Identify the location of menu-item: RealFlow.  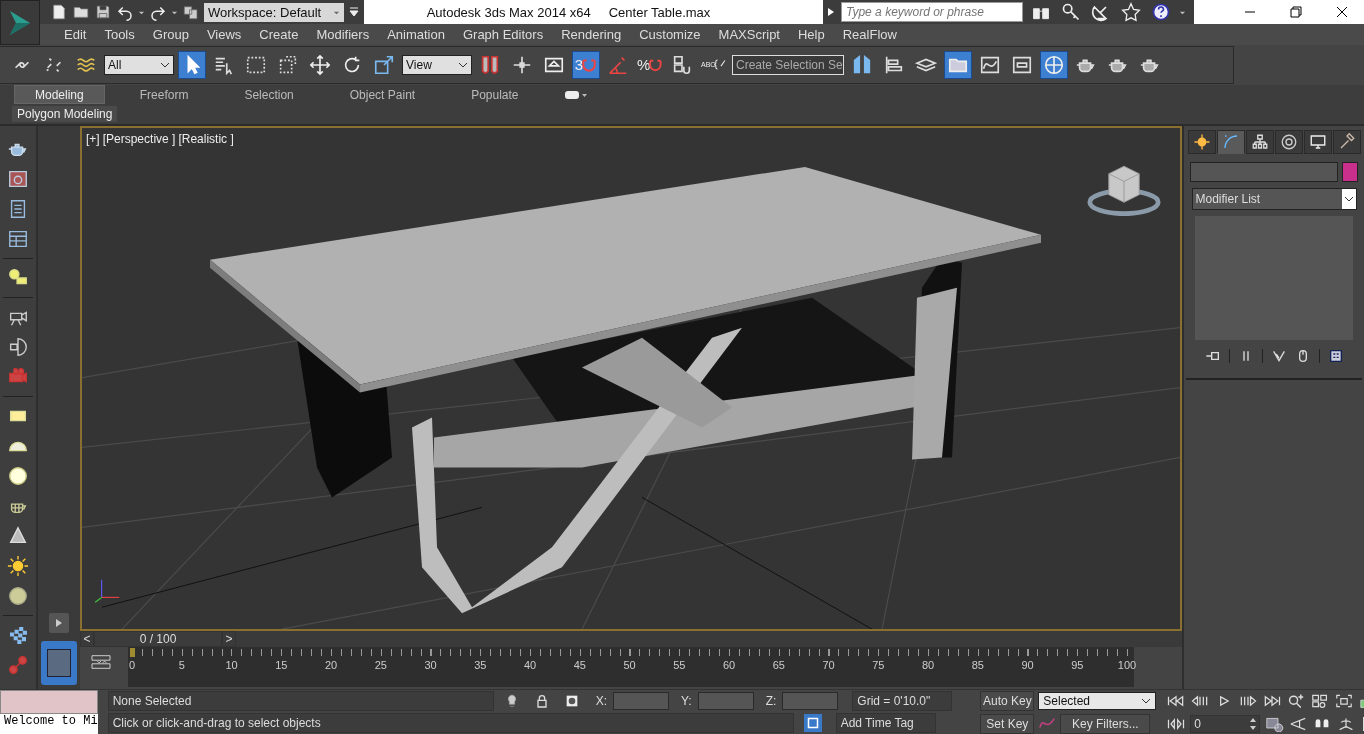
(869, 34).